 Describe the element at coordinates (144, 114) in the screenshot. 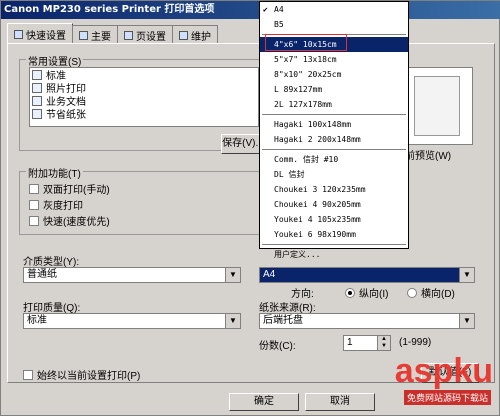

I see `list-item: 节省纸张` at that location.